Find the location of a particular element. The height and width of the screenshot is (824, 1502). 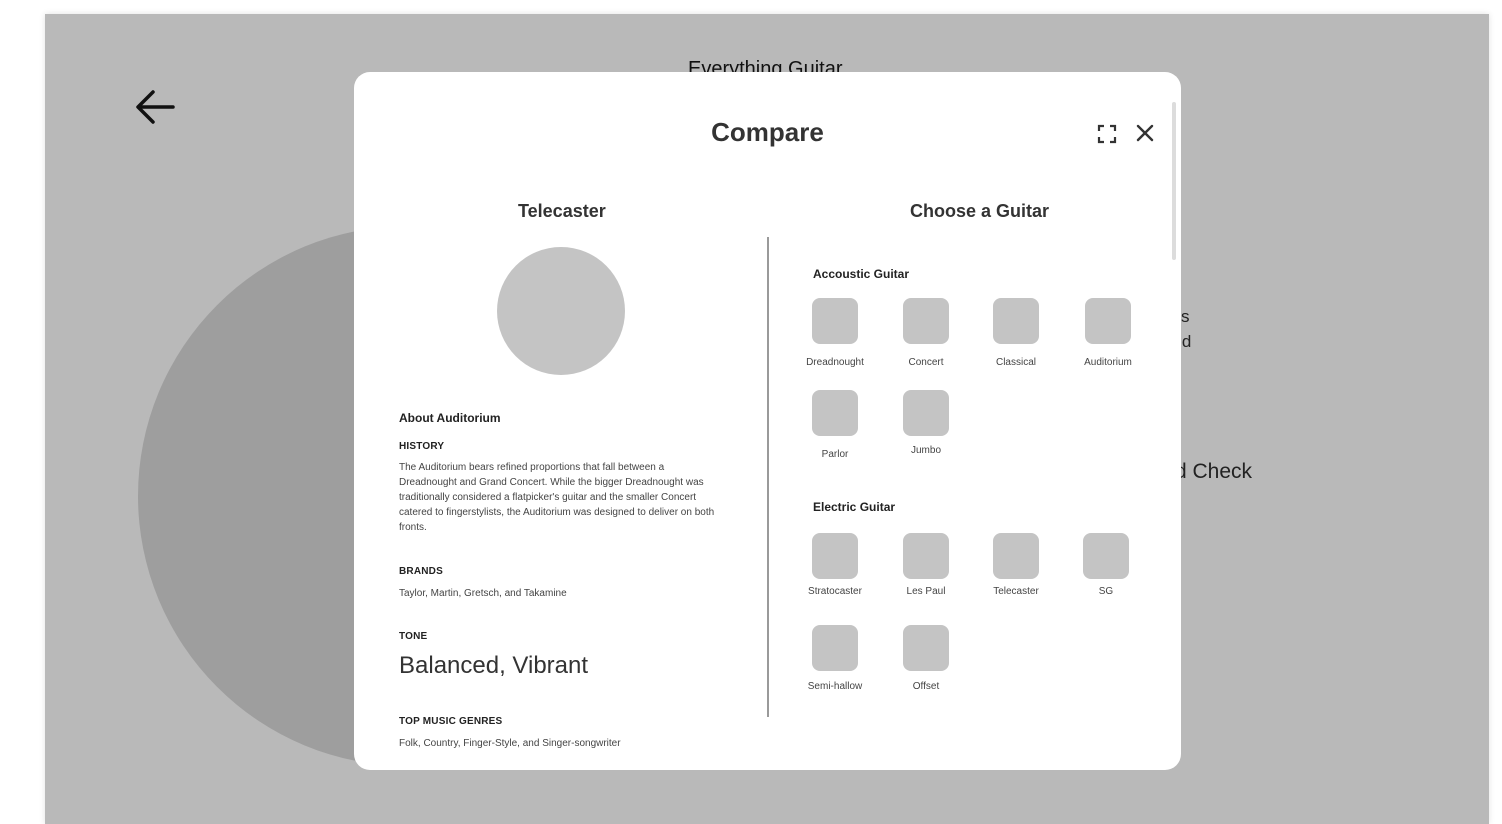

expand-button is located at coordinates (1107, 134).